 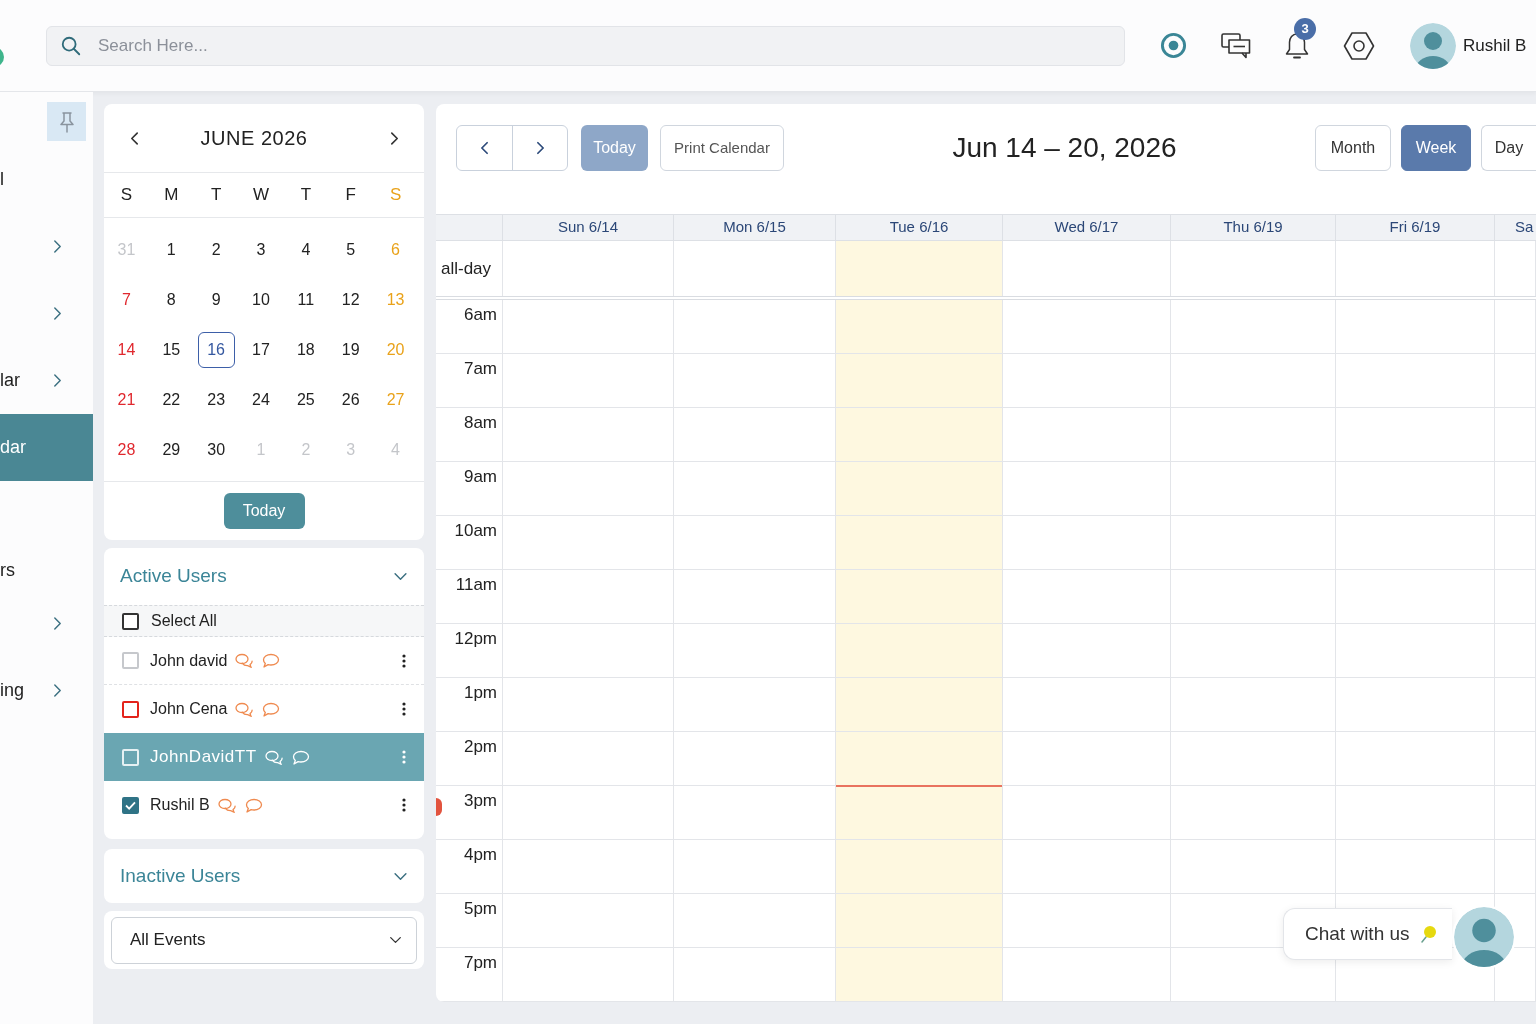 I want to click on settings-icon, so click(x=1359, y=45).